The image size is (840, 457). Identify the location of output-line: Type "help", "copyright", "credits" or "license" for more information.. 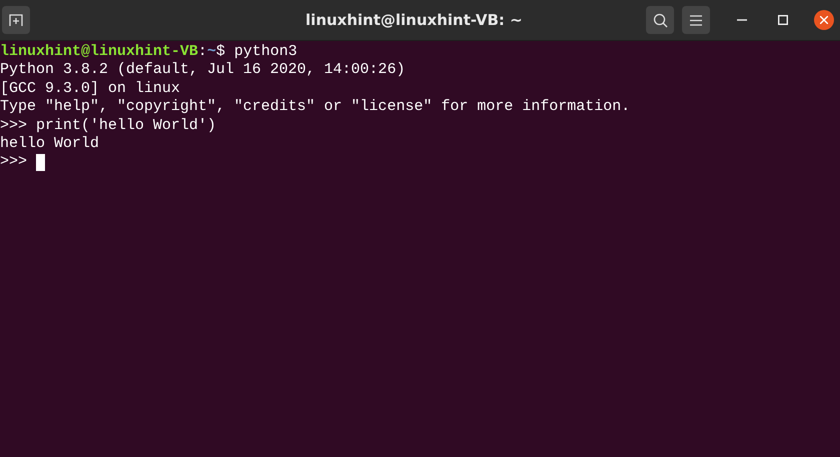
(316, 107).